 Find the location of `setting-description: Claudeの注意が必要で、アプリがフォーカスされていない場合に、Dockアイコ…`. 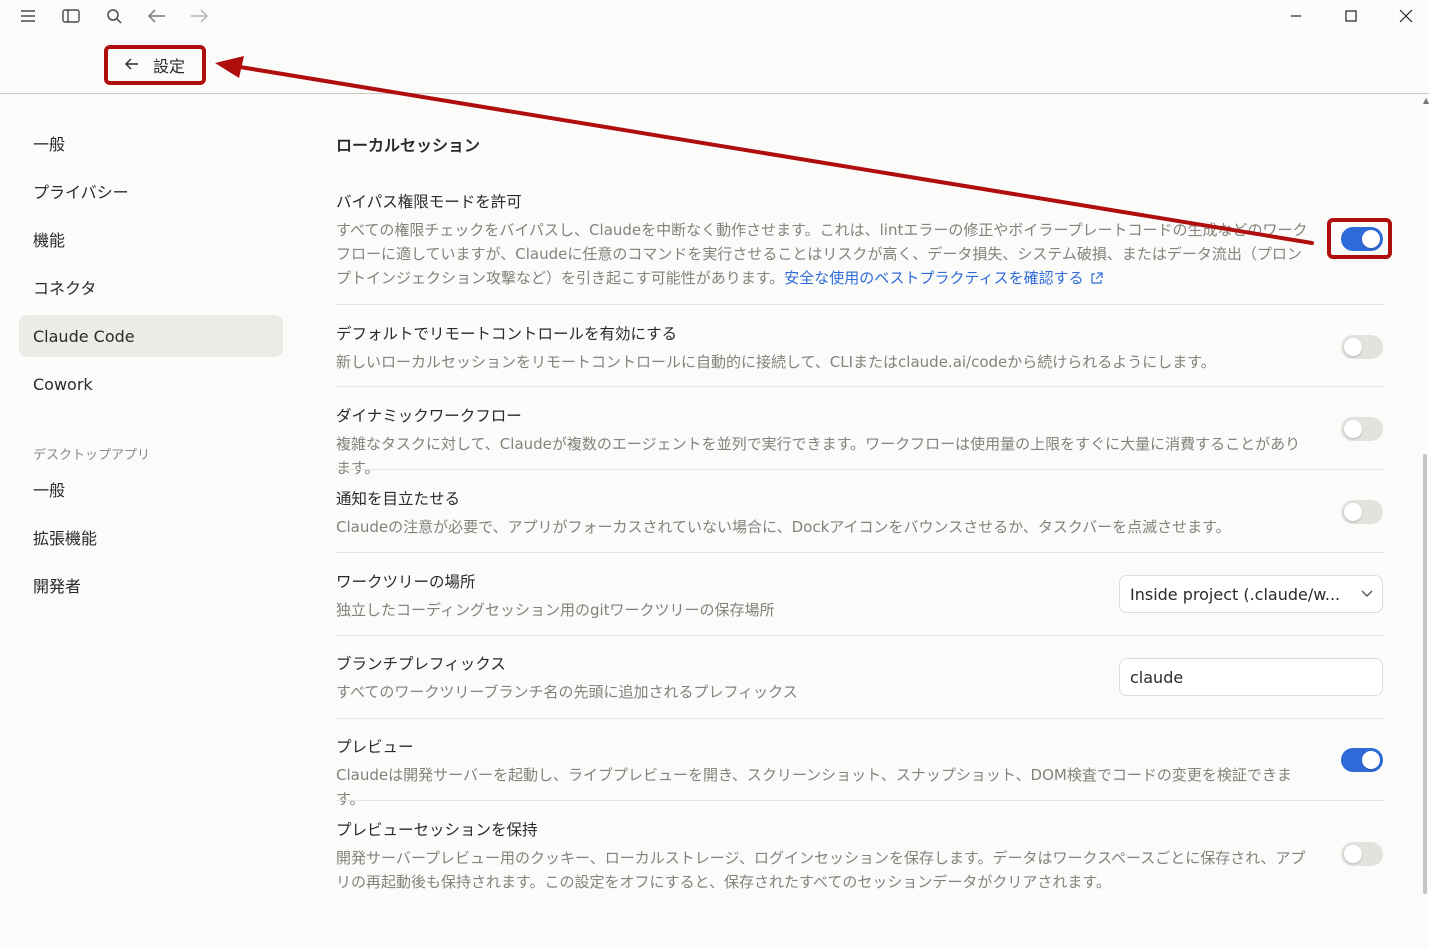

setting-description: Claudeの注意が必要で、アプリがフォーカスされていない場合に、Dockアイコ… is located at coordinates (783, 527).